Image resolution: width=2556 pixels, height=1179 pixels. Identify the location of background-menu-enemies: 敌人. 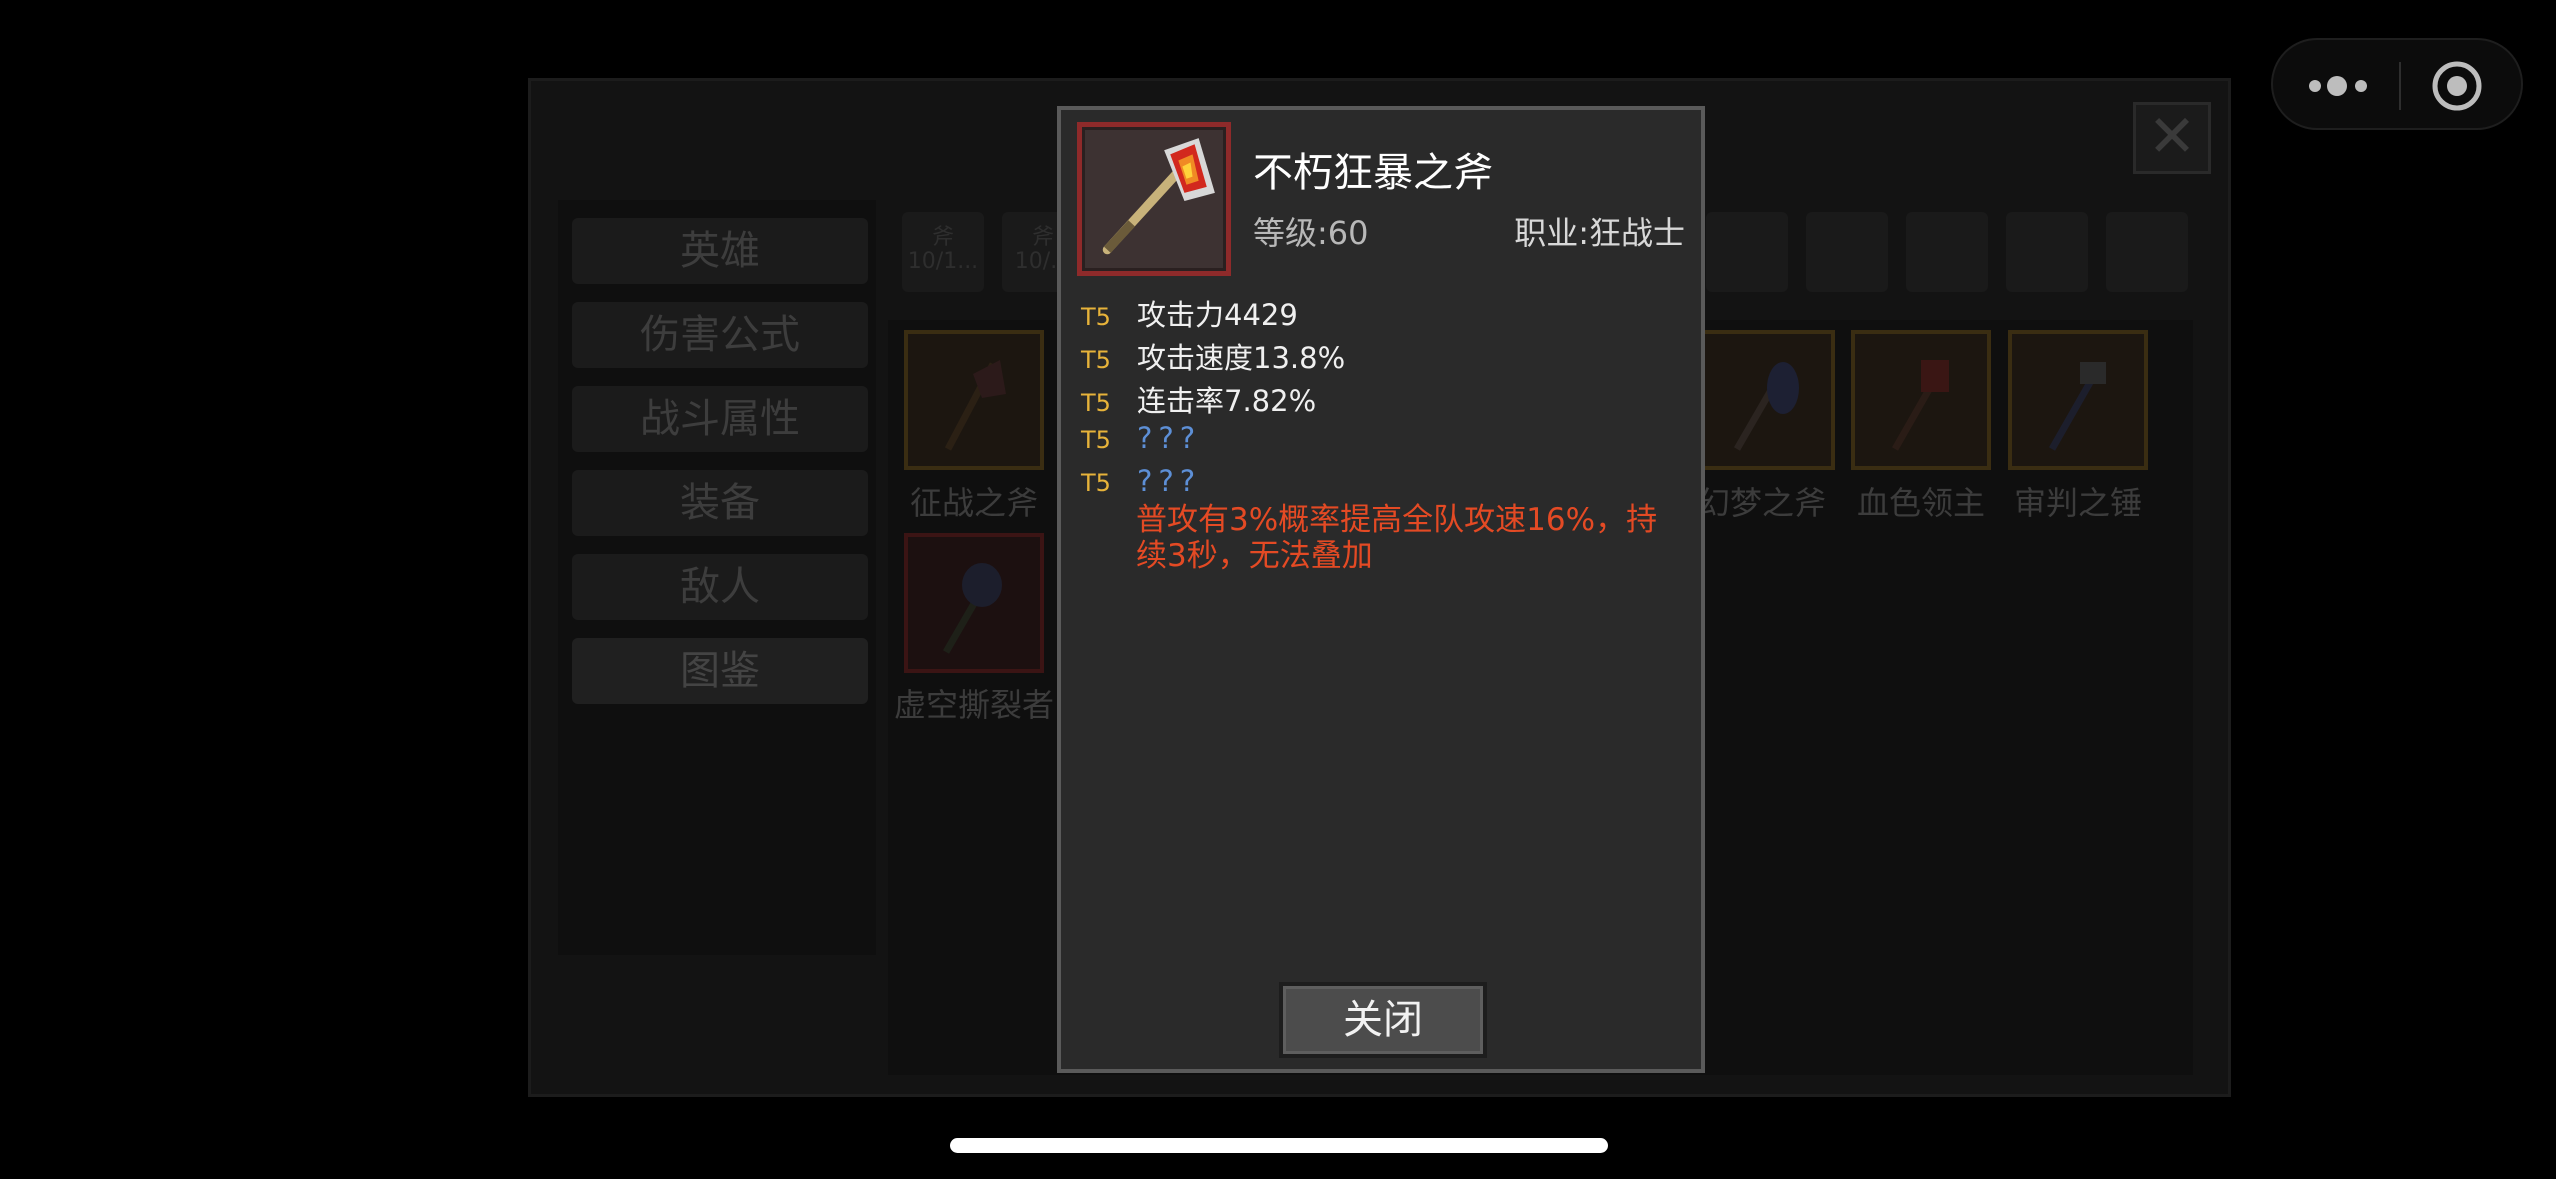
(720, 587).